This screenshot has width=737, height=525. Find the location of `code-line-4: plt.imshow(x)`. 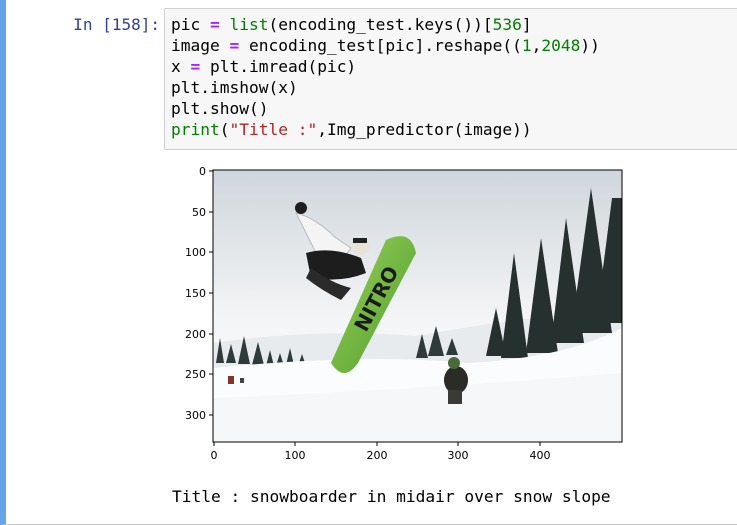

code-line-4: plt.imshow(x) is located at coordinates (234, 87).